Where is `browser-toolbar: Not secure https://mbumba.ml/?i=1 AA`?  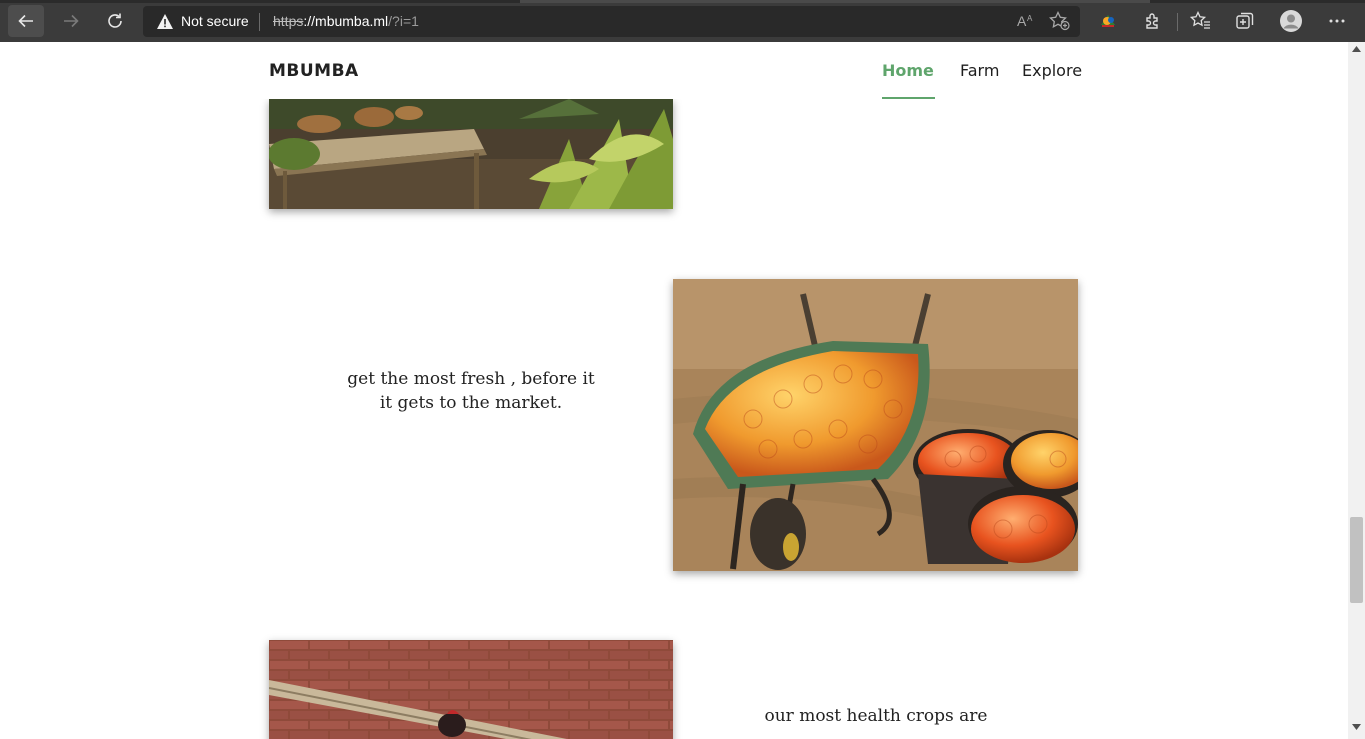 browser-toolbar: Not secure https://mbumba.ml/?i=1 AA is located at coordinates (682, 21).